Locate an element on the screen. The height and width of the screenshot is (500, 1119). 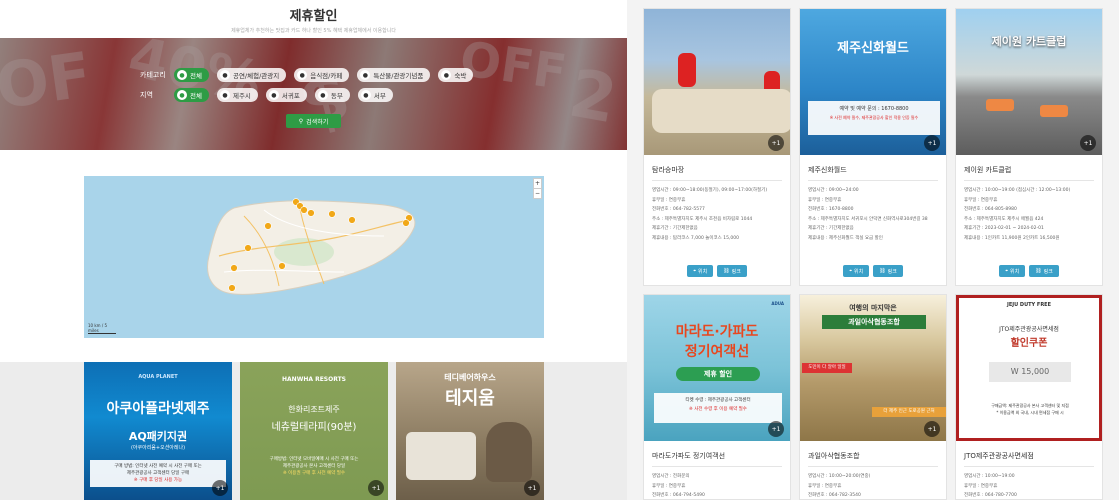
jeep-image is located at coordinates (441, 456).